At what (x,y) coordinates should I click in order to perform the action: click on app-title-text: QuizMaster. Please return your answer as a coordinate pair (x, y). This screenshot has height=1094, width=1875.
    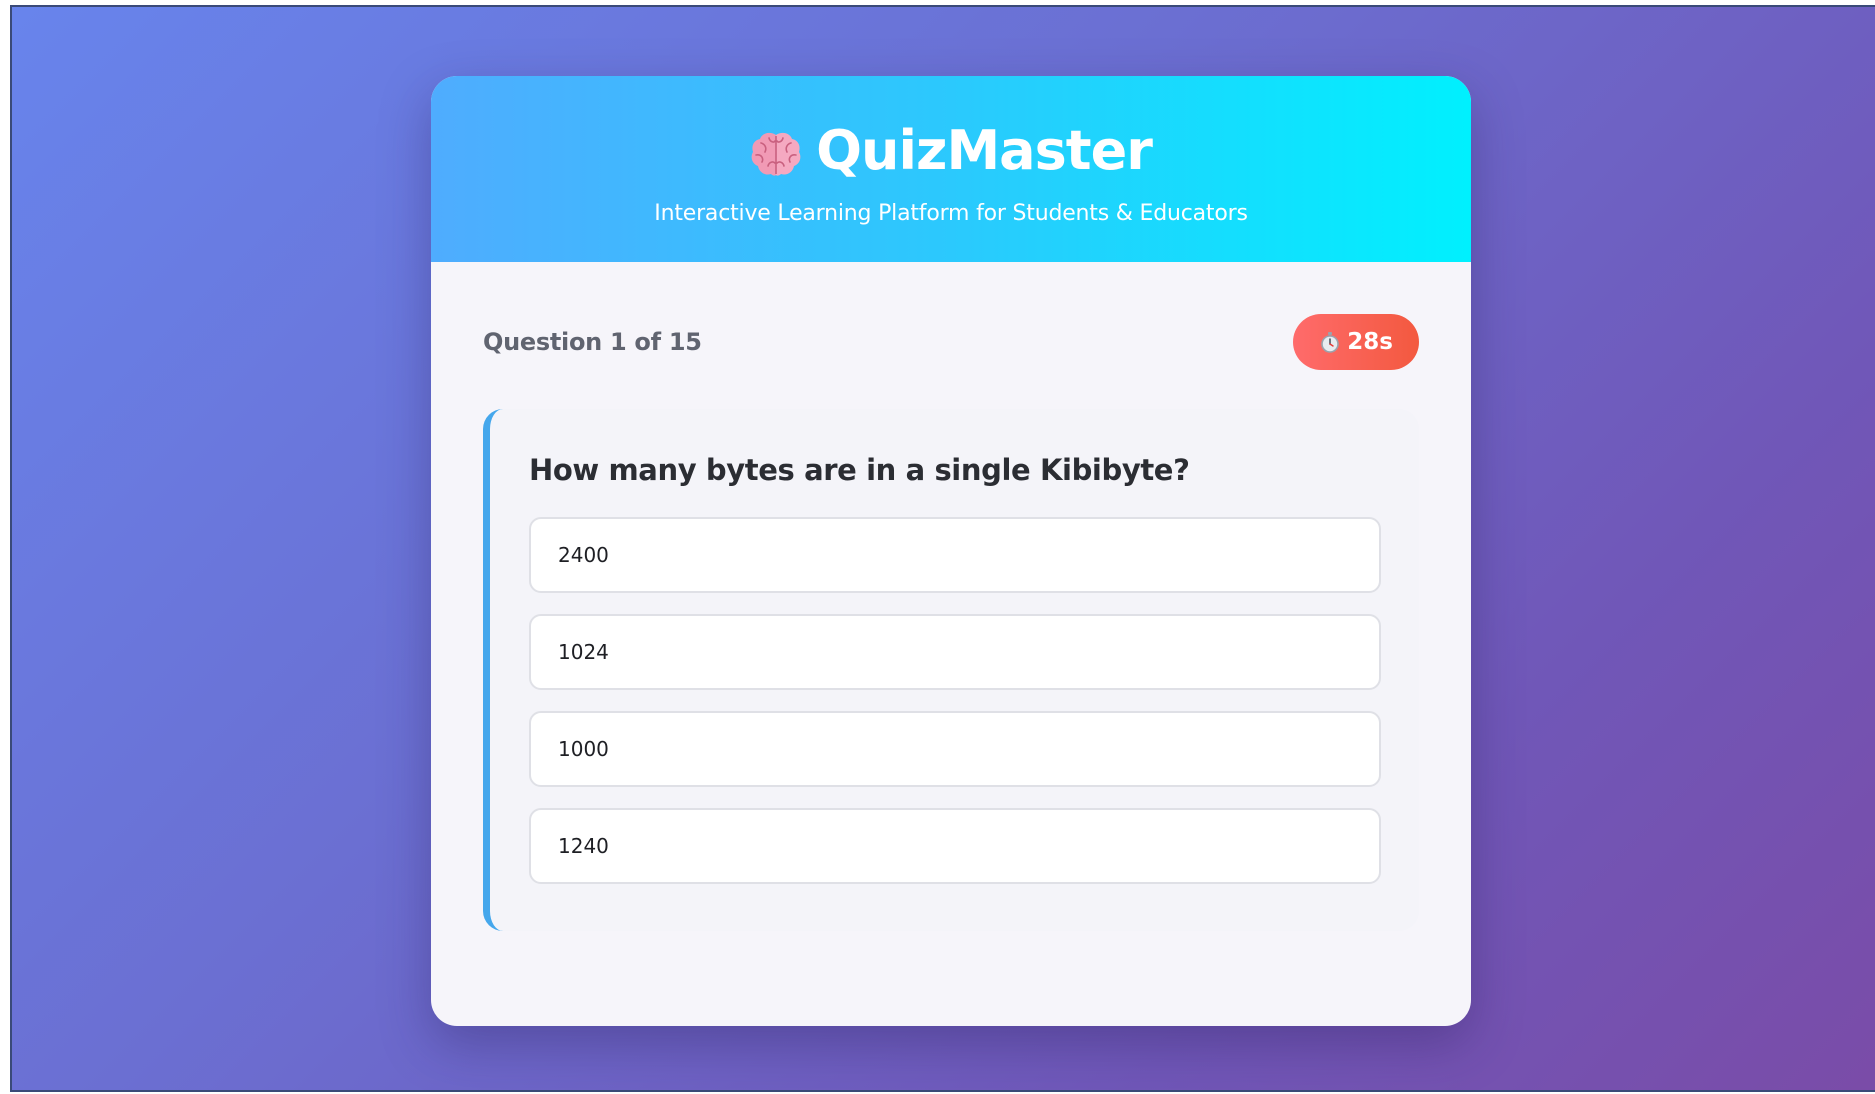
    Looking at the image, I should click on (984, 150).